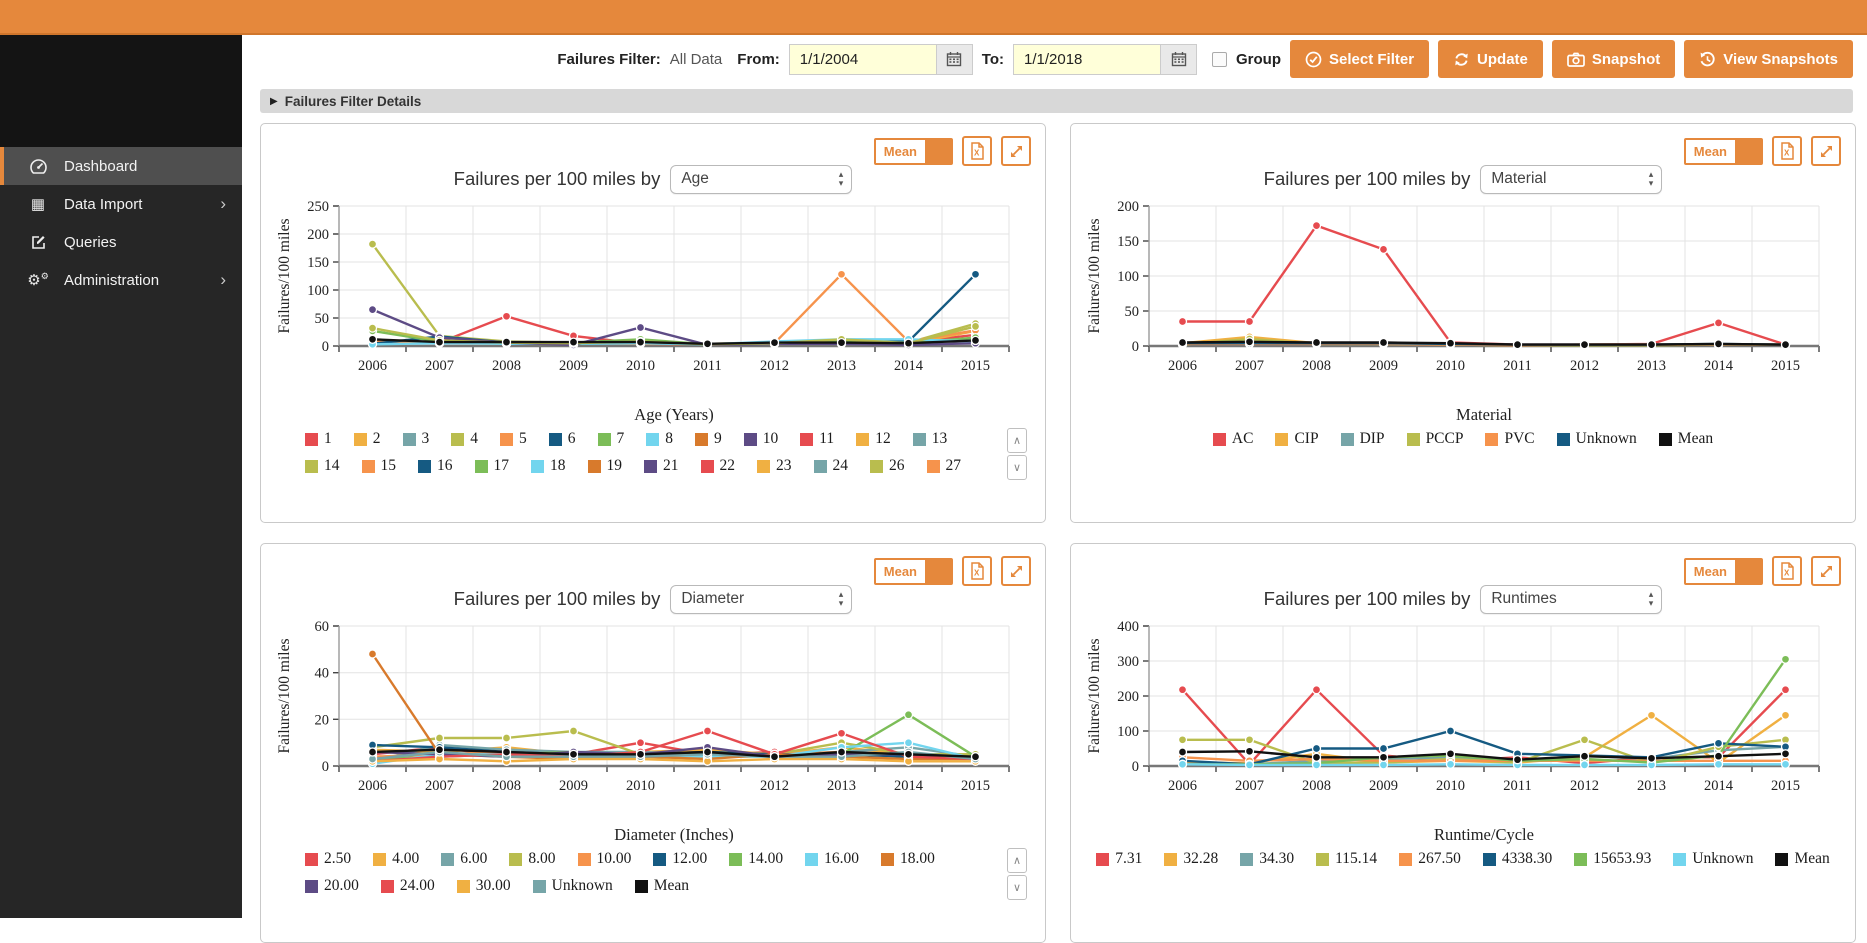 The height and width of the screenshot is (943, 1867). What do you see at coordinates (1571, 179) in the screenshot?
I see `chart-dimension-select: Material ▴ ▾` at bounding box center [1571, 179].